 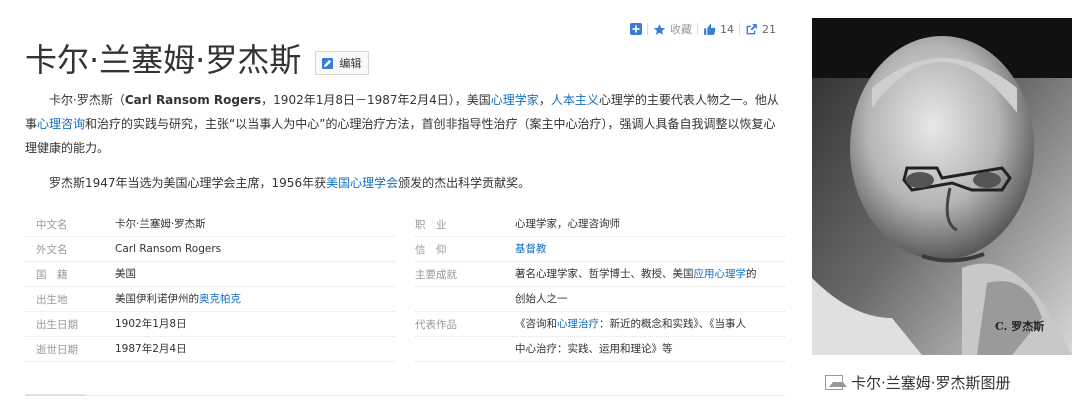 I want to click on plus-square-icon, so click(x=636, y=29).